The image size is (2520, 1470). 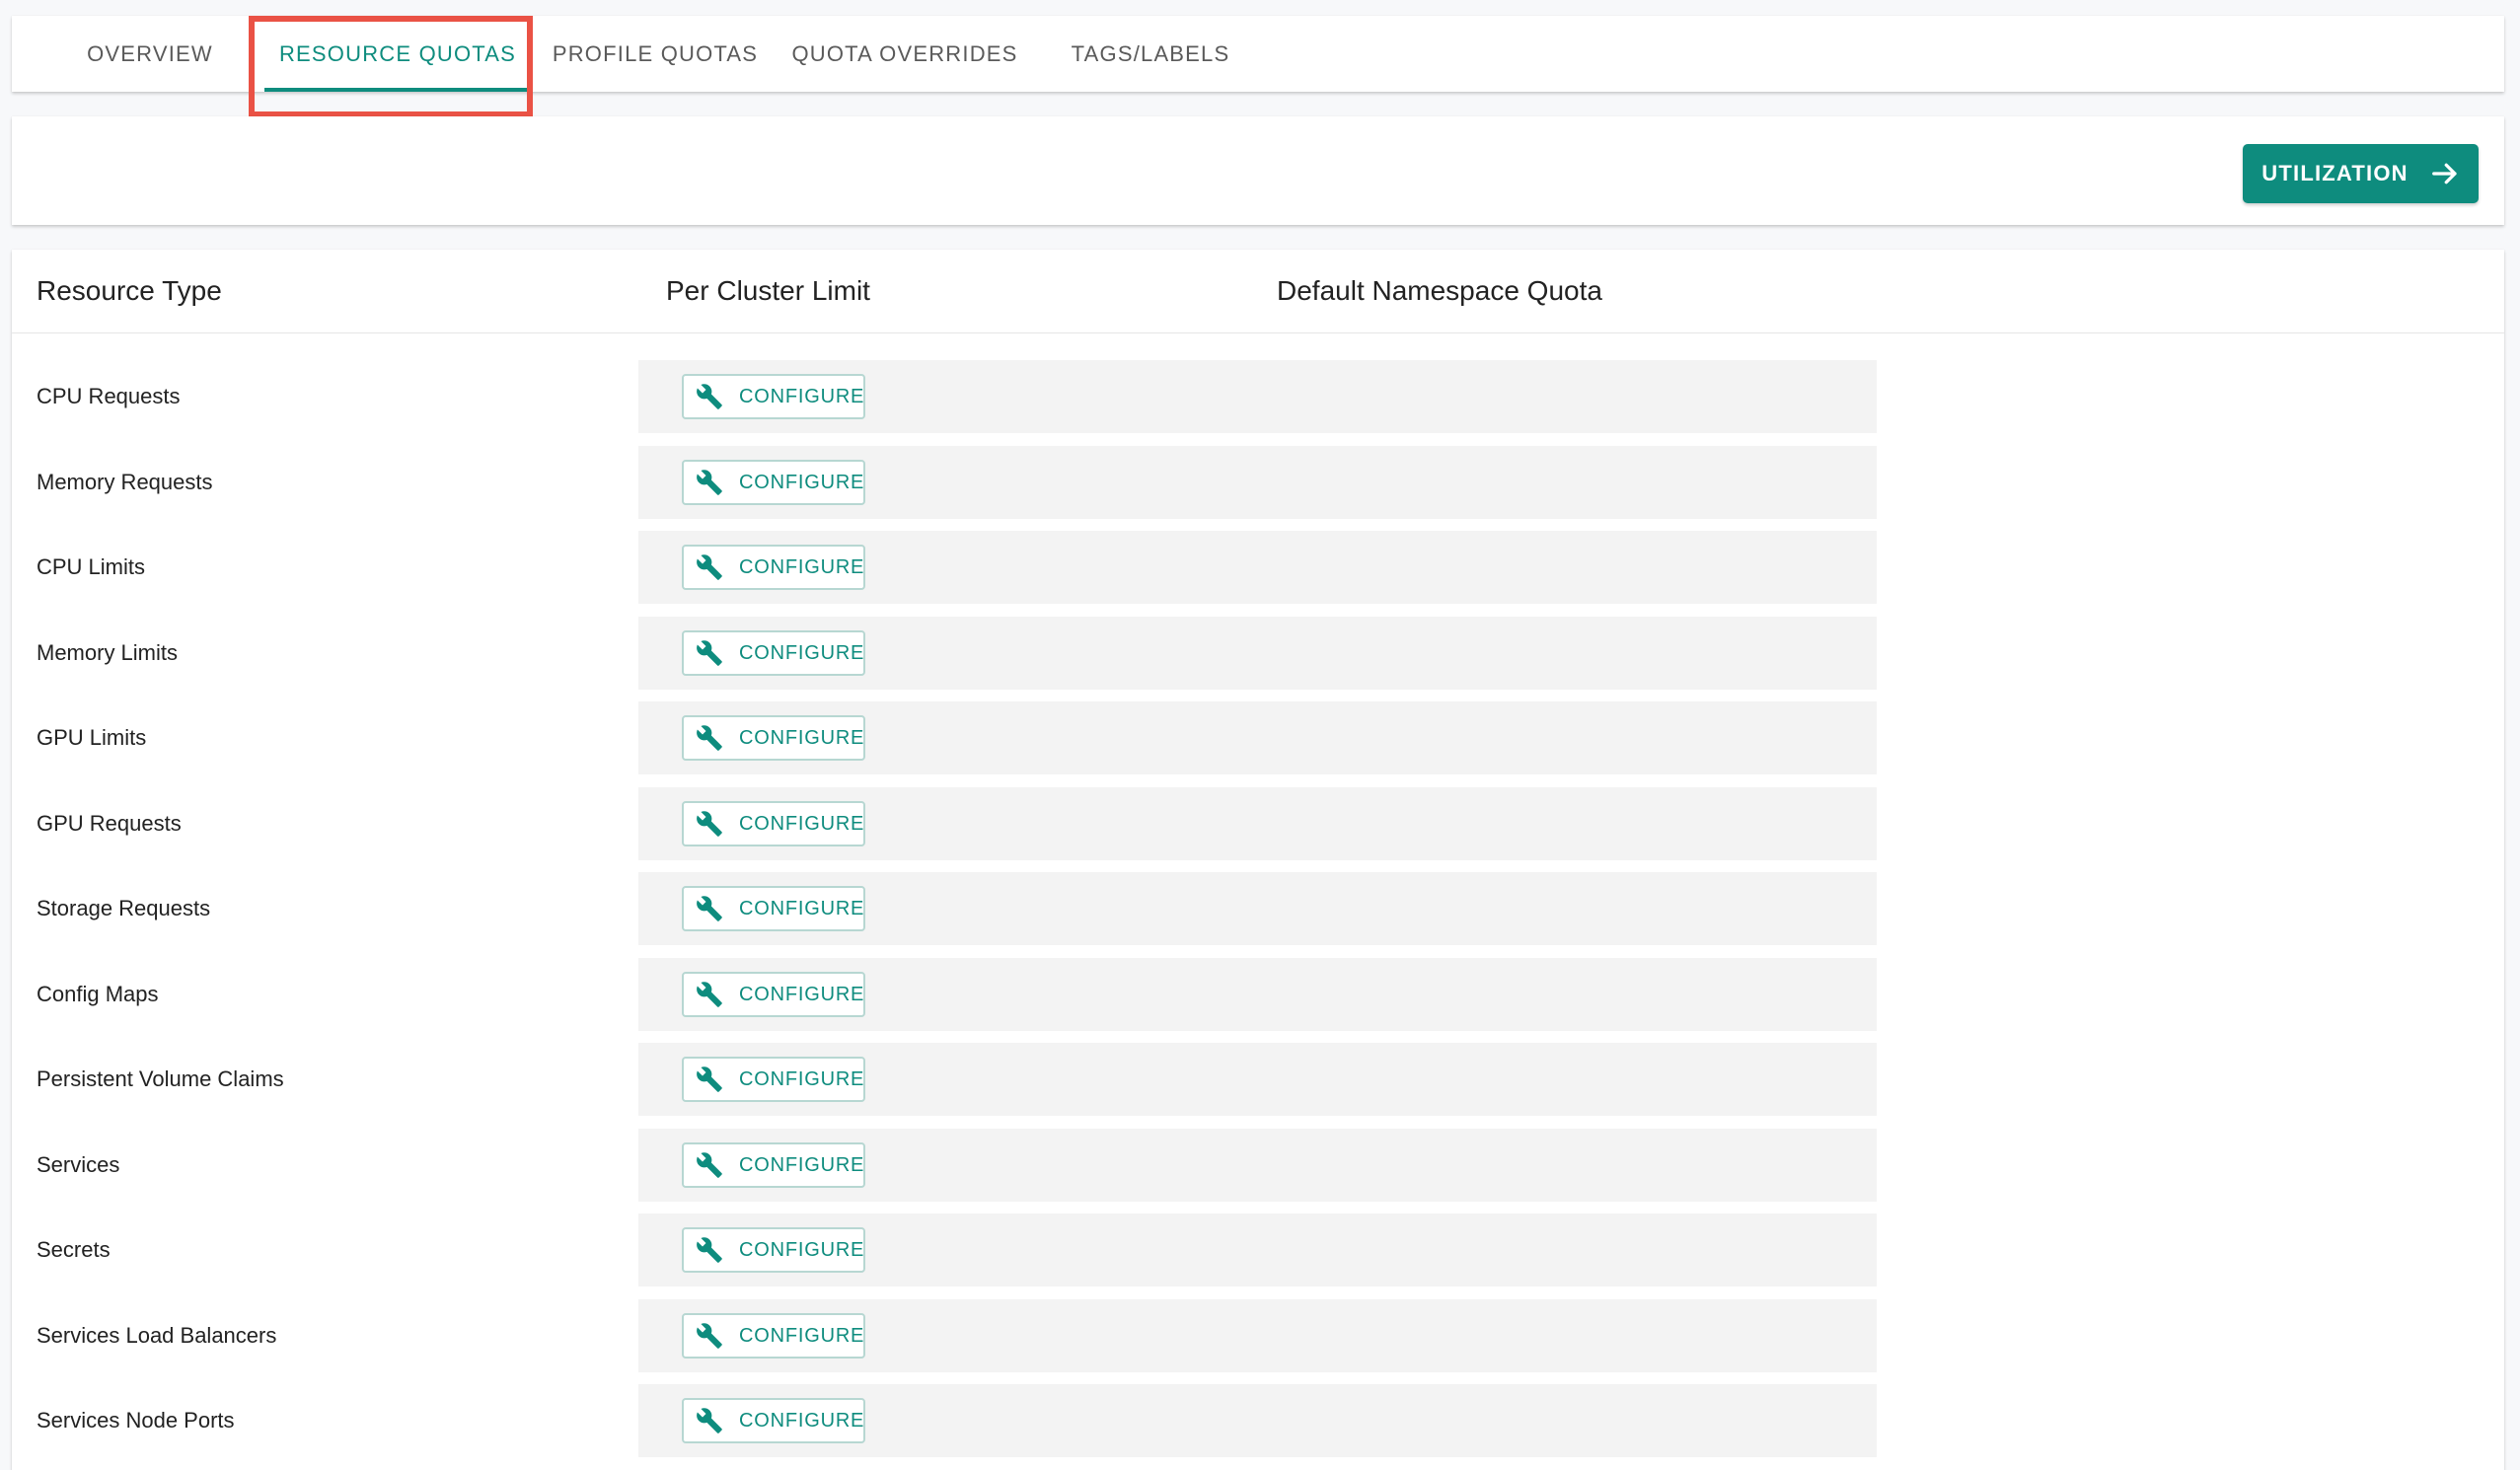 What do you see at coordinates (1258, 171) in the screenshot?
I see `action-bar: UTILIZATION` at bounding box center [1258, 171].